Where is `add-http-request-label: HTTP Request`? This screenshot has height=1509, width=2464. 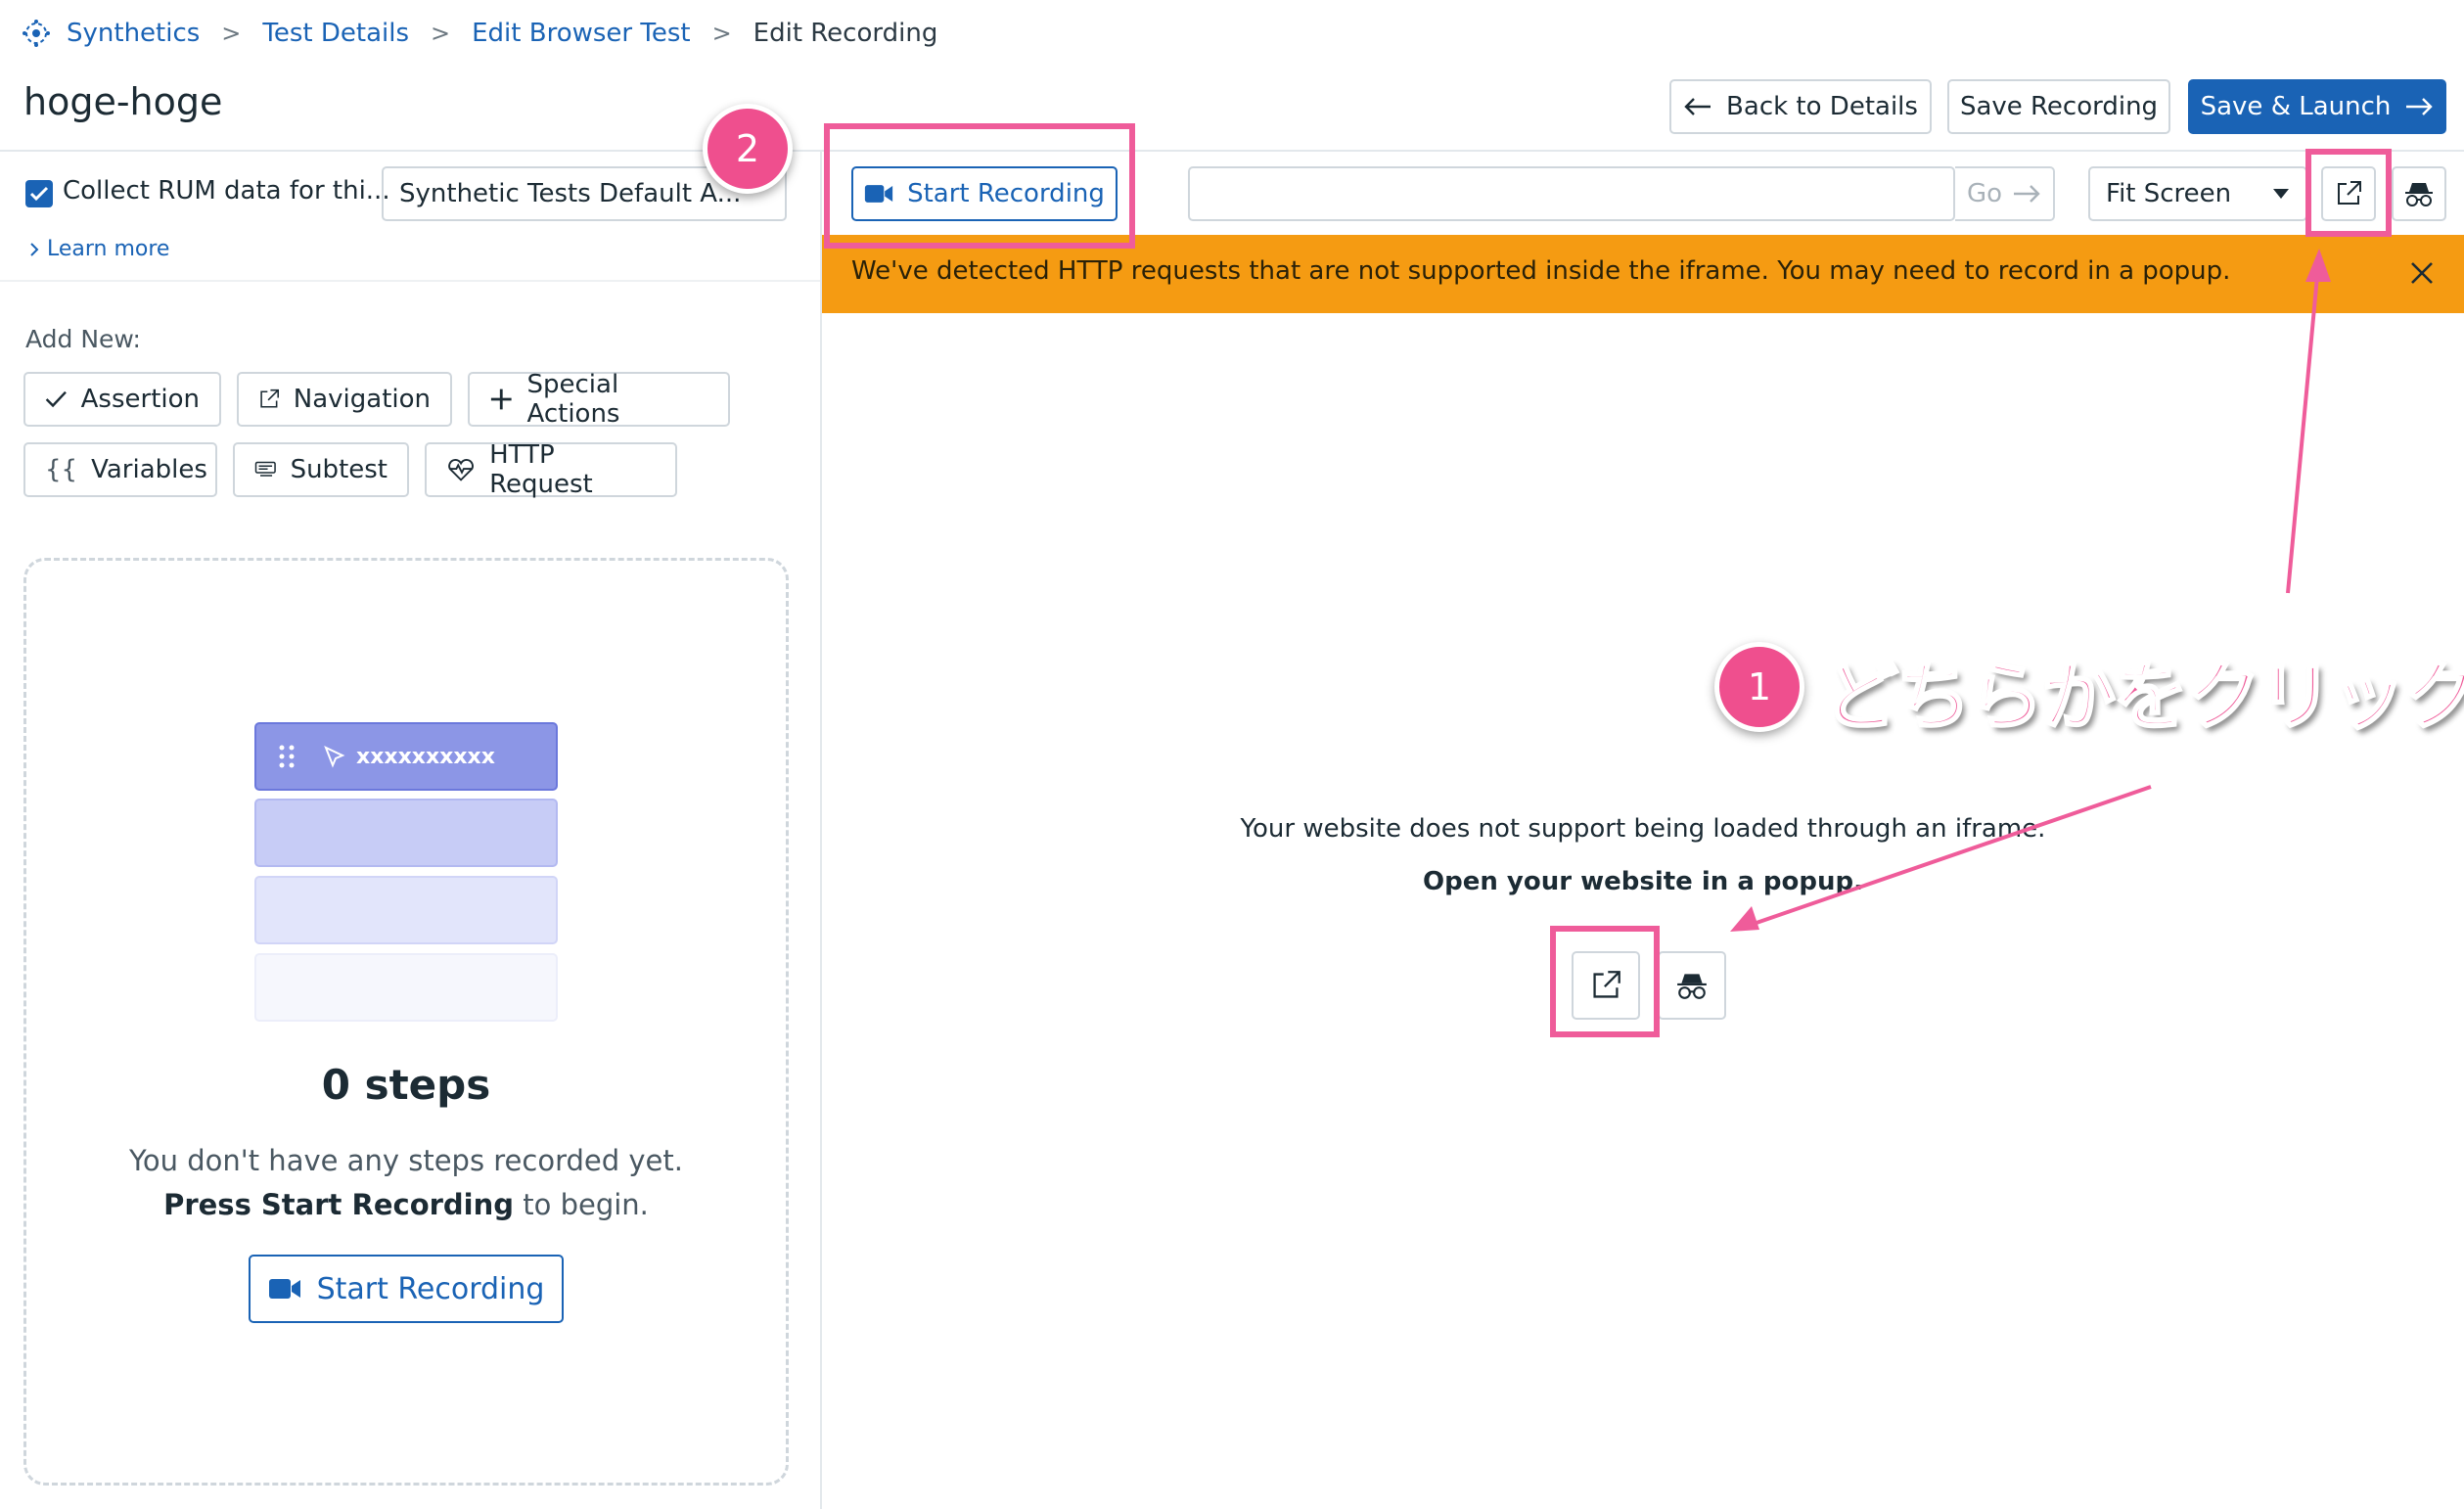
add-http-request-label: HTTP Request is located at coordinates (541, 469).